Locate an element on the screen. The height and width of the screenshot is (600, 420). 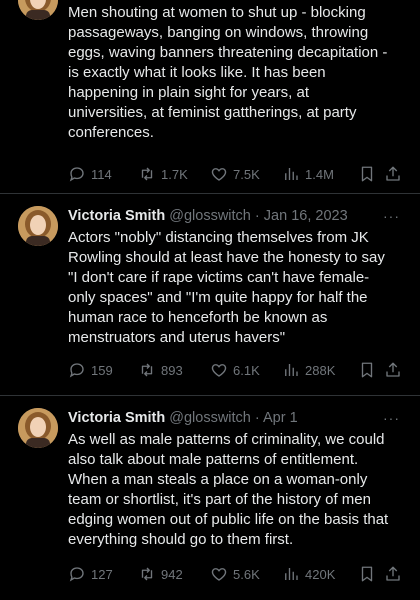
reply-count: 159 is located at coordinates (102, 370).